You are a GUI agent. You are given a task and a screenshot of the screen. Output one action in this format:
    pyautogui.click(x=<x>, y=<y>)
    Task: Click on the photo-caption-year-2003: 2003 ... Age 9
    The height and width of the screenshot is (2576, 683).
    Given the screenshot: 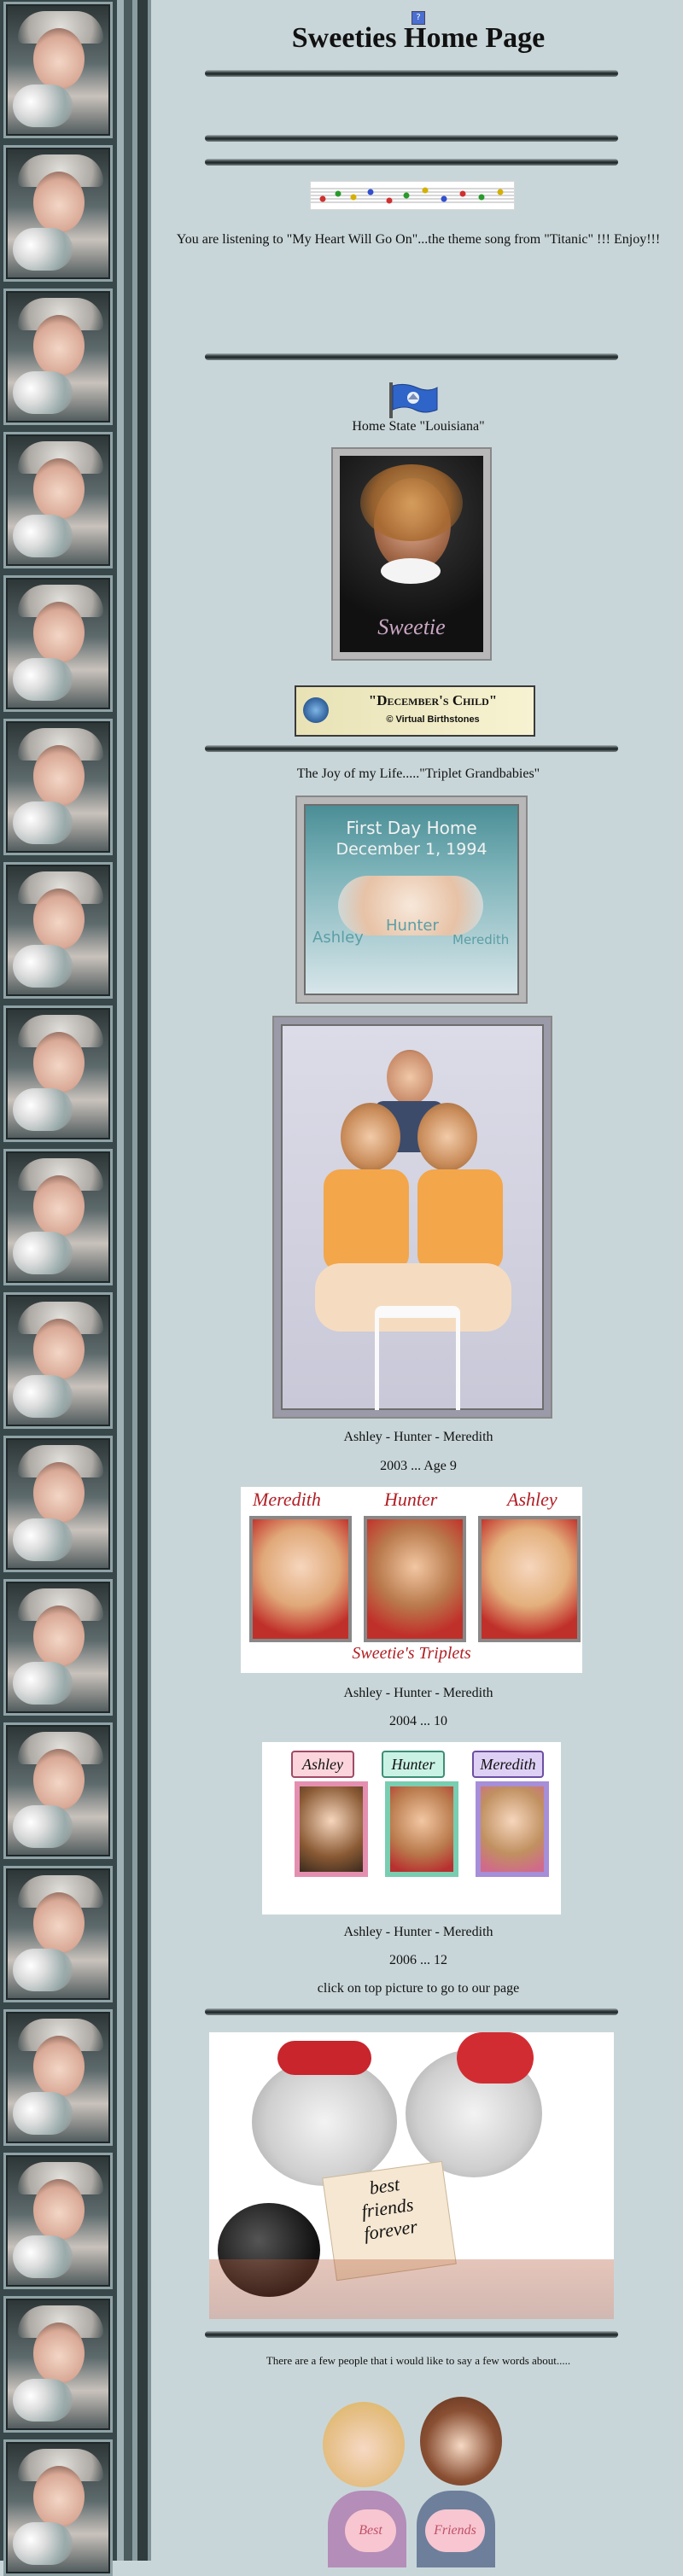 What is the action you would take?
    pyautogui.click(x=418, y=1466)
    